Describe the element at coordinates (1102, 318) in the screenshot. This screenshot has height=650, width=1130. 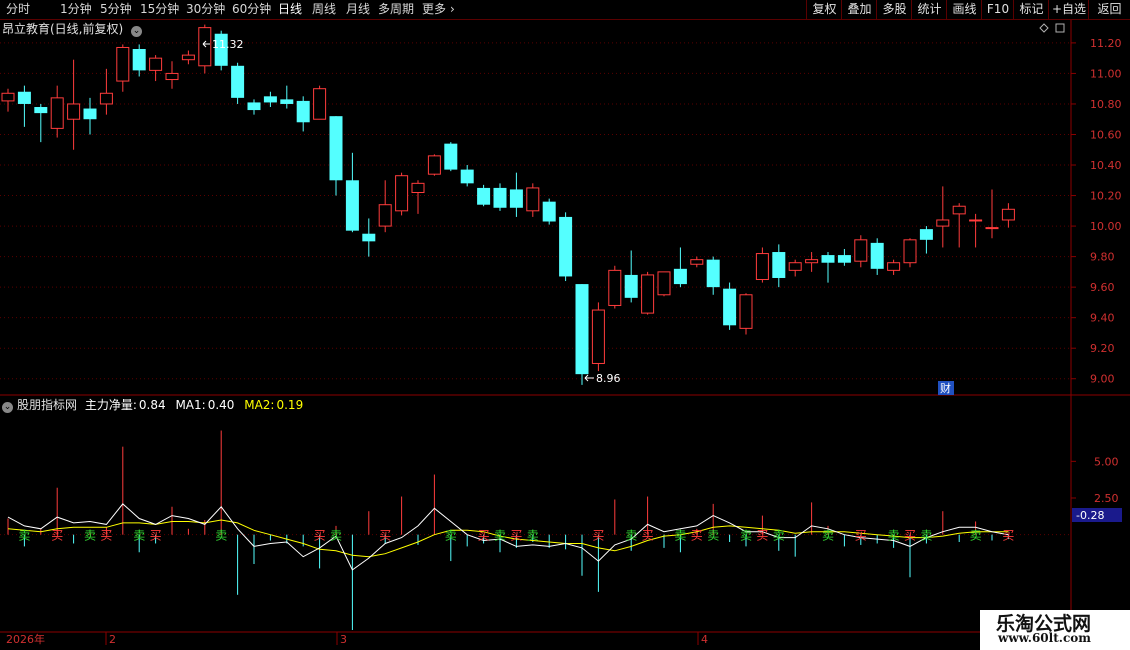
I see `price-tick-label: 9.40` at that location.